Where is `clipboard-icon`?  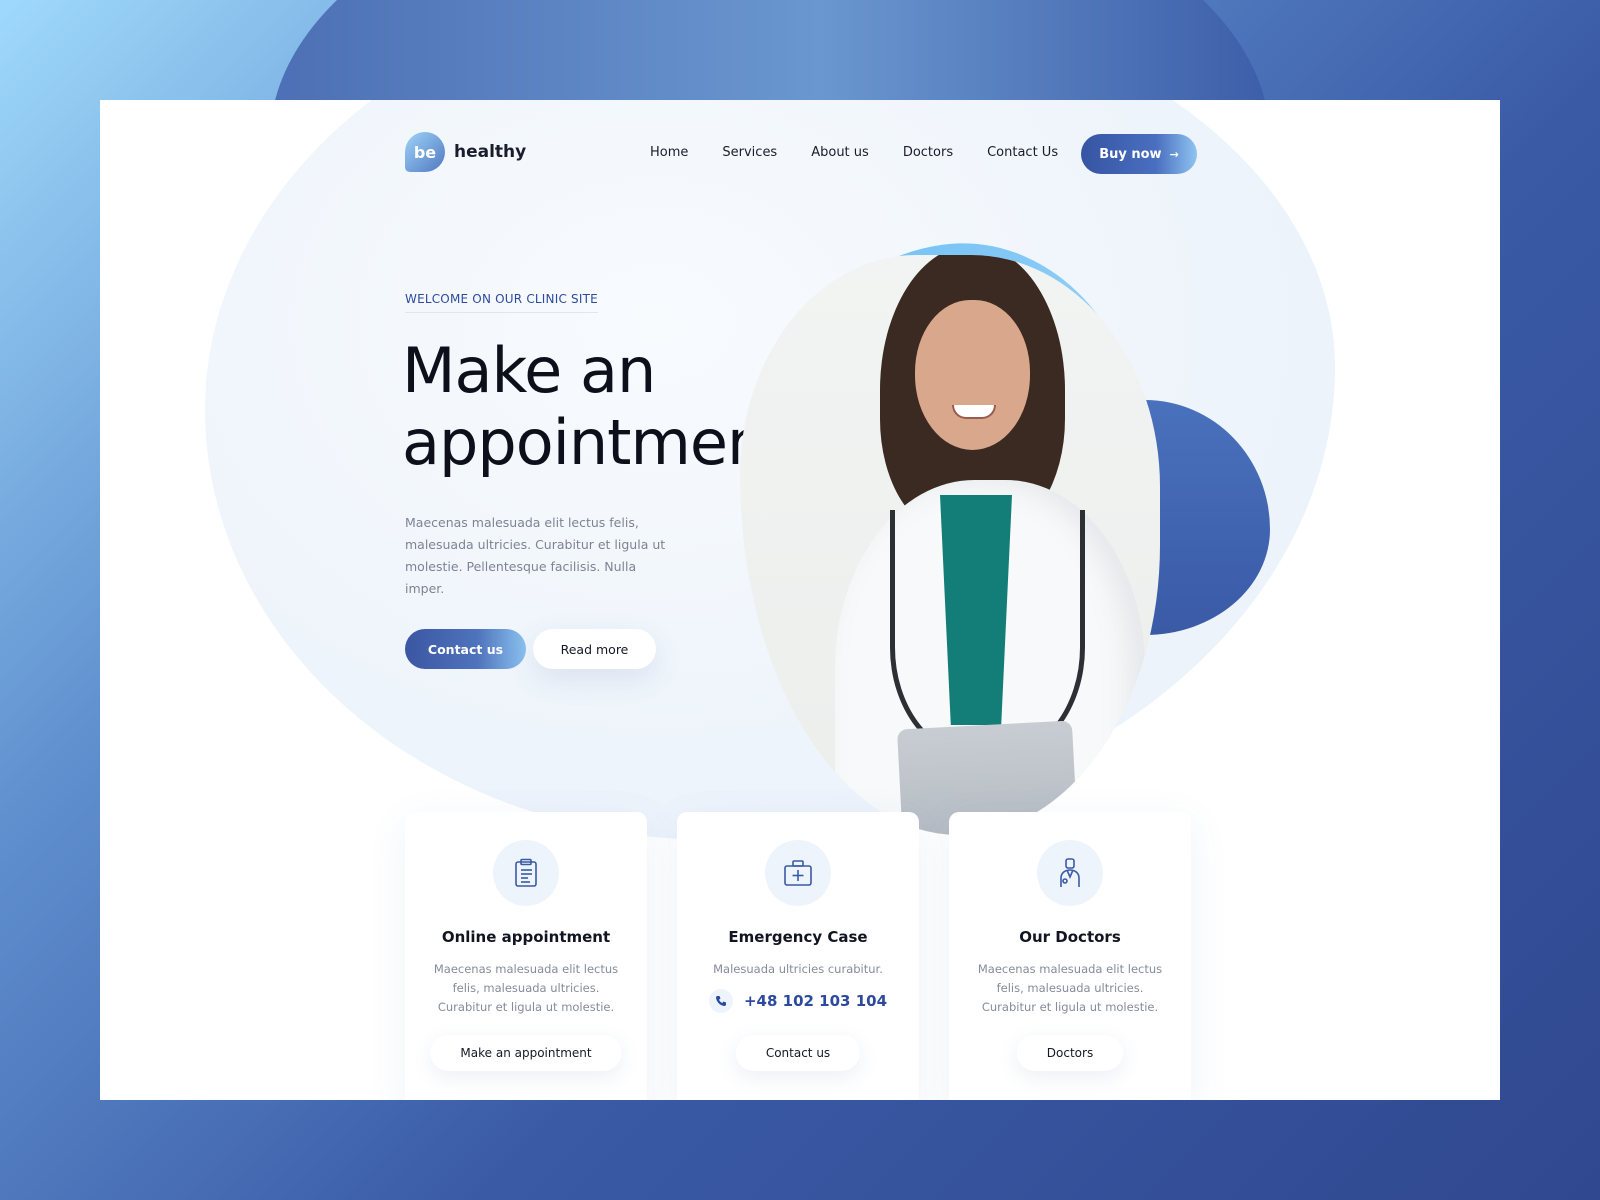
clipboard-icon is located at coordinates (526, 873).